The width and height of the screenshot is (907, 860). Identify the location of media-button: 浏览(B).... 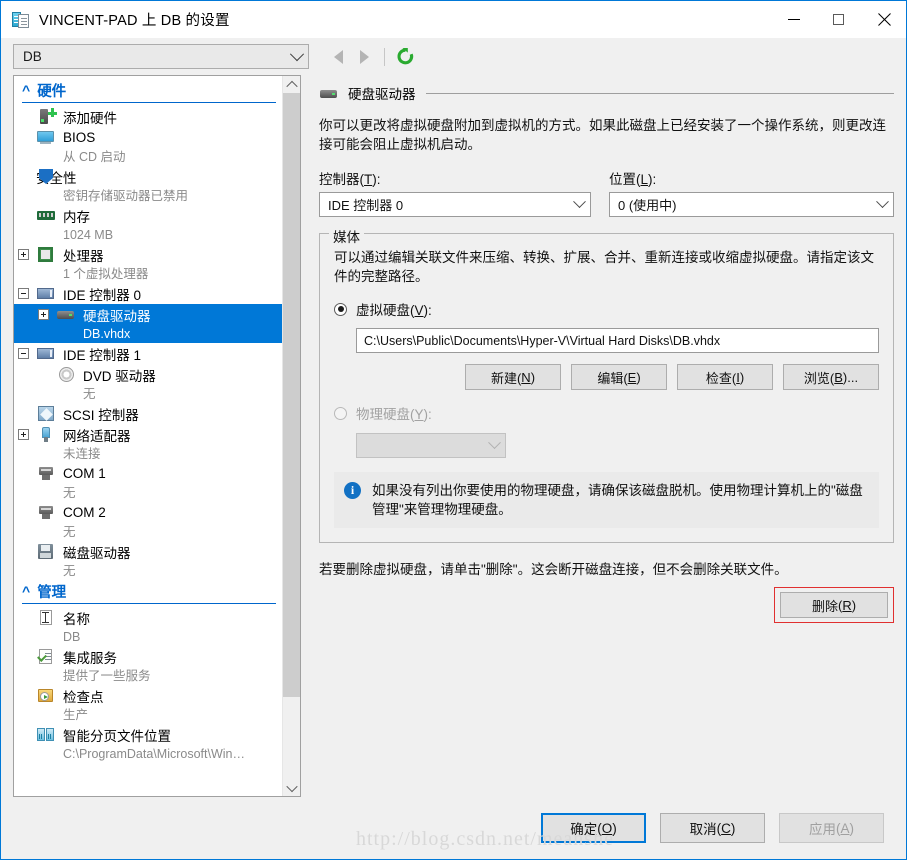
(831, 377).